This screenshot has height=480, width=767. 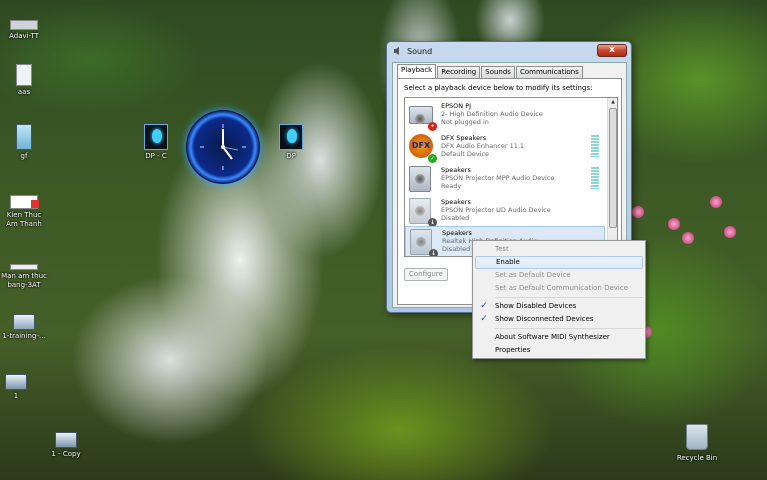 What do you see at coordinates (613, 168) in the screenshot?
I see `scroll-thumb` at bounding box center [613, 168].